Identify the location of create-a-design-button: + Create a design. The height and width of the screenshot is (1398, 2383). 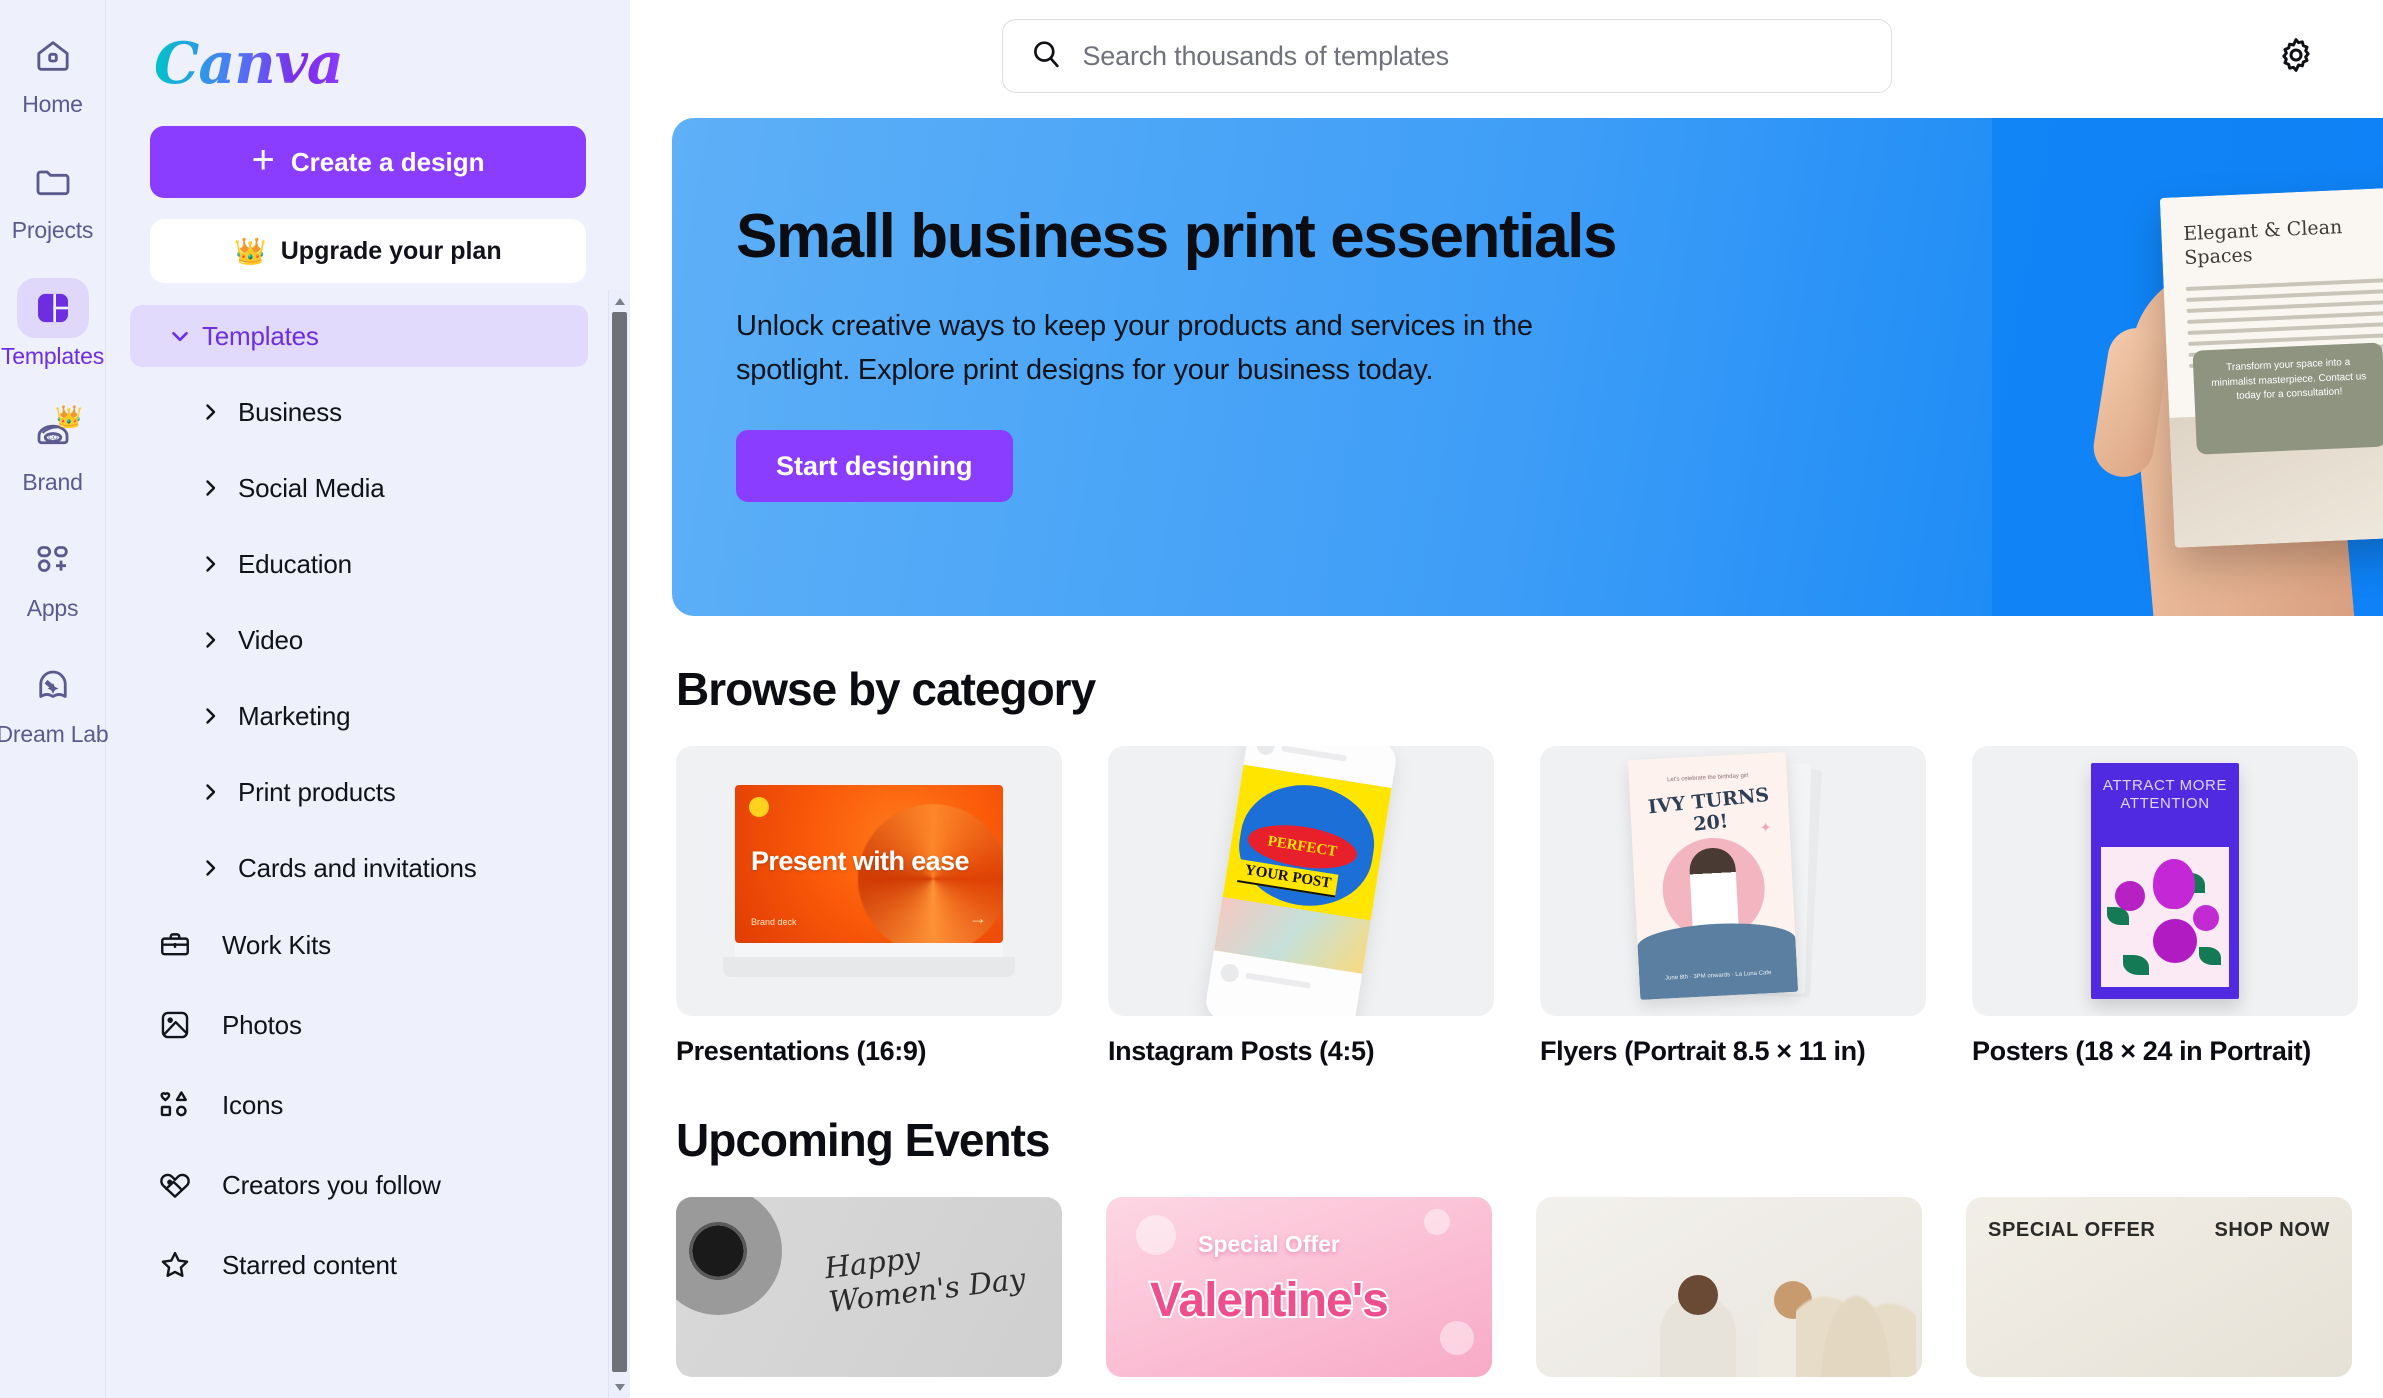
(368, 162).